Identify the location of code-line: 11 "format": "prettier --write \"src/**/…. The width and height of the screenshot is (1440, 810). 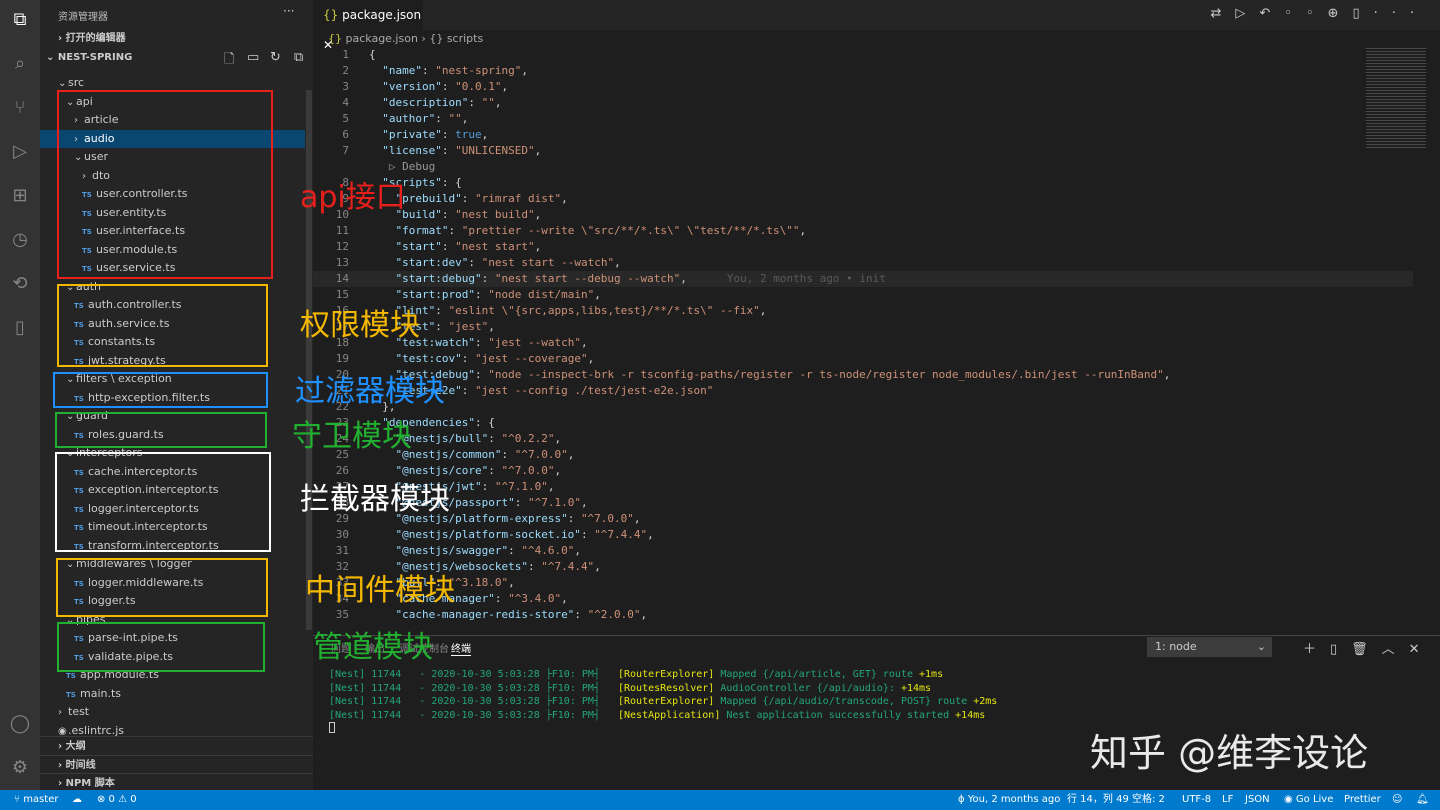
(863, 231).